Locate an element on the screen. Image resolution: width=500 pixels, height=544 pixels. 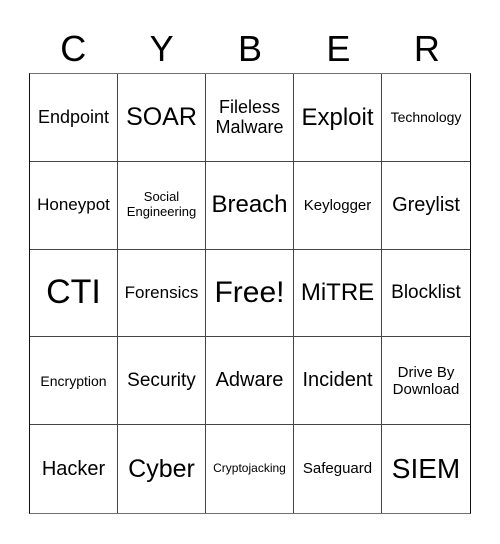
bingo-cell: Keylogger is located at coordinates (338, 205).